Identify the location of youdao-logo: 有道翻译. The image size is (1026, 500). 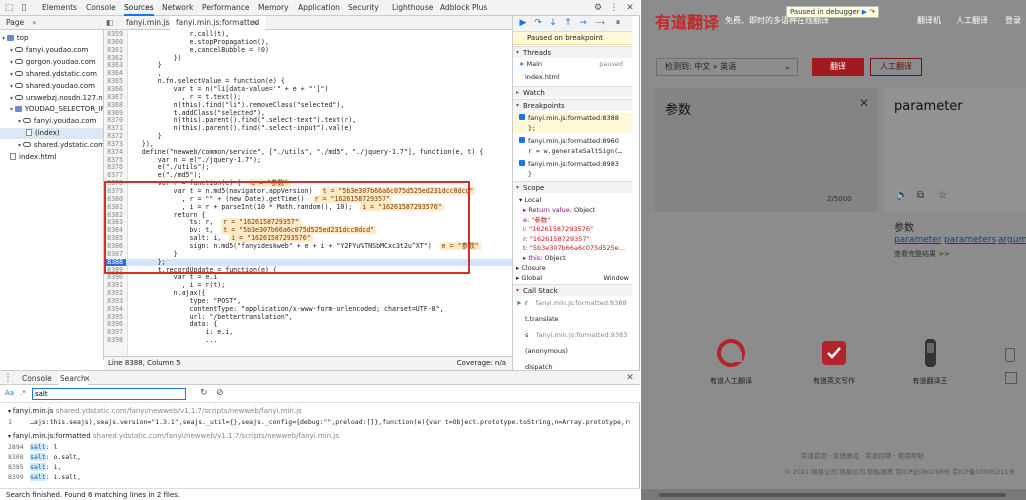
(687, 21).